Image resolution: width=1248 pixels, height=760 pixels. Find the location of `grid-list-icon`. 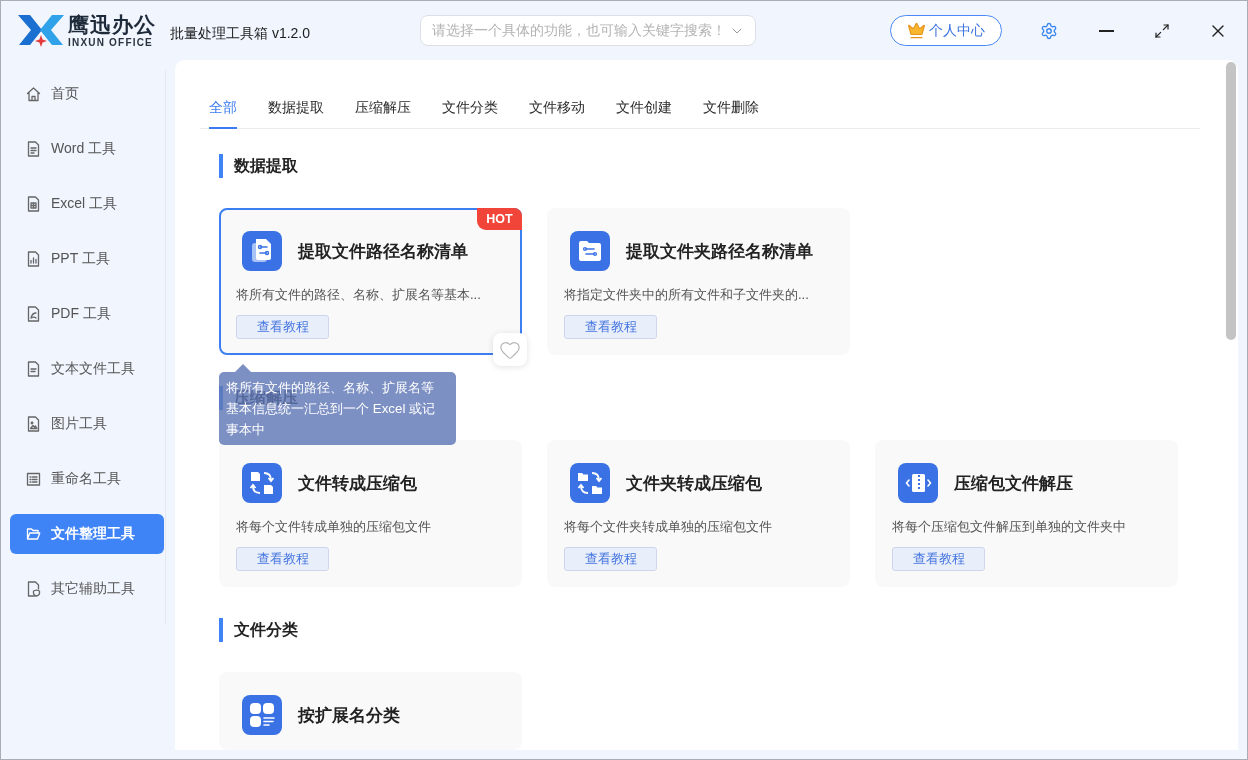

grid-list-icon is located at coordinates (262, 715).